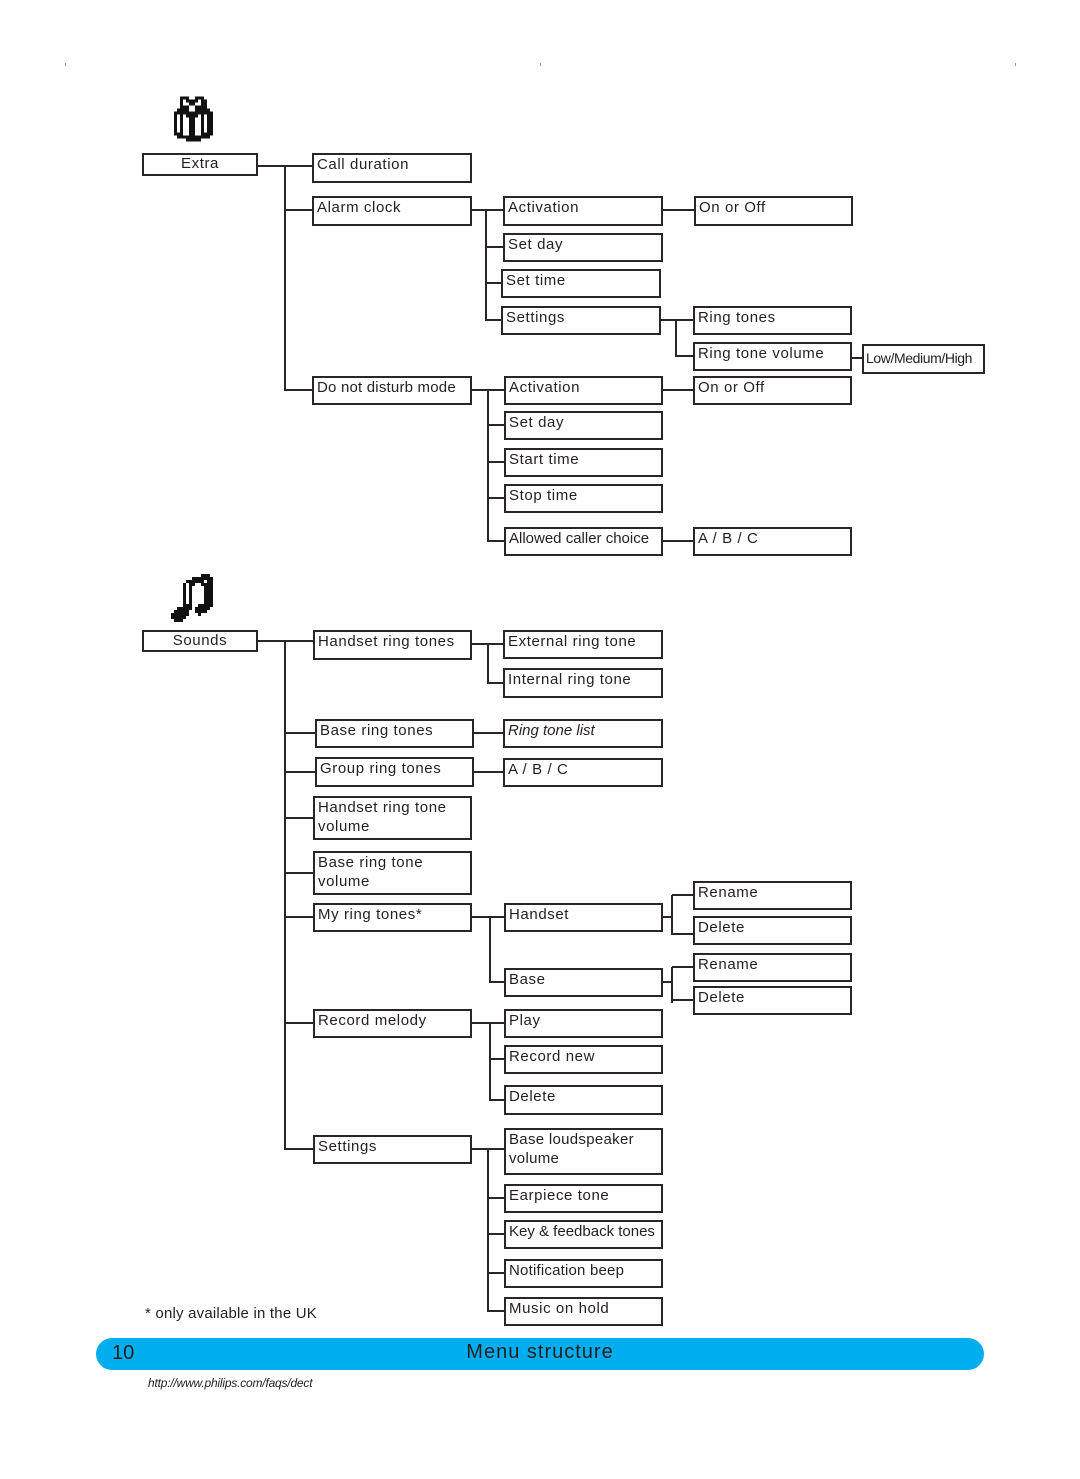 This screenshot has width=1080, height=1479. What do you see at coordinates (583, 1273) in the screenshot?
I see `menu-item-notification-beep: Notification beep` at bounding box center [583, 1273].